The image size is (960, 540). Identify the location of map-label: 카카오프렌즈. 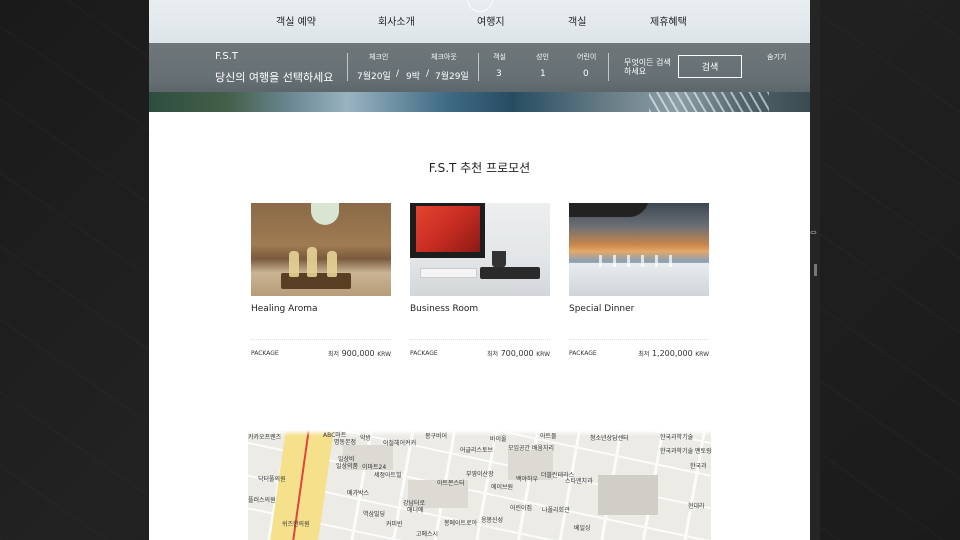
(265, 437).